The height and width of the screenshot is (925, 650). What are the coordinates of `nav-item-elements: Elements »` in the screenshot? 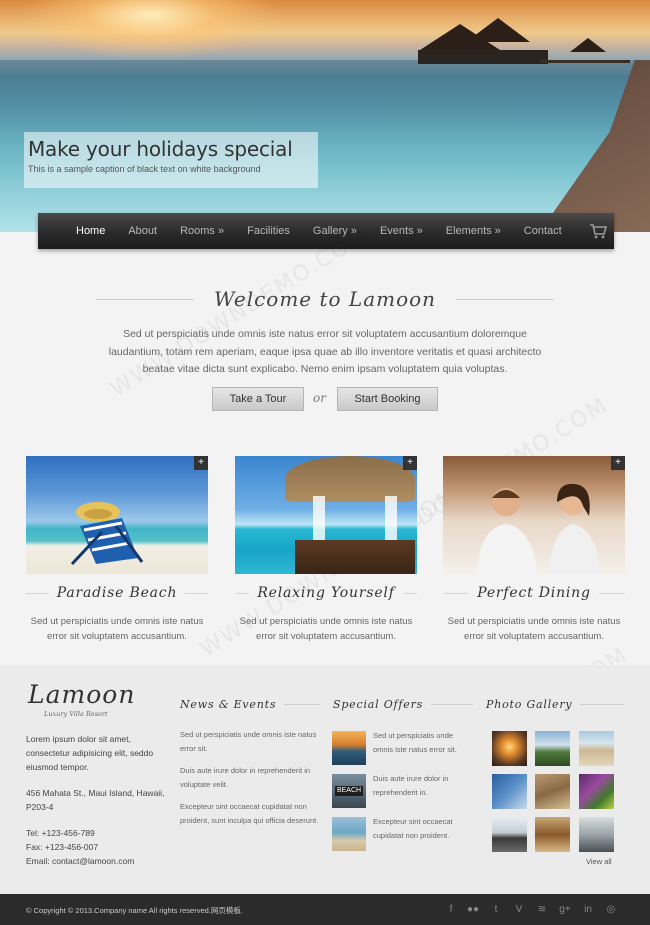 It's located at (473, 231).